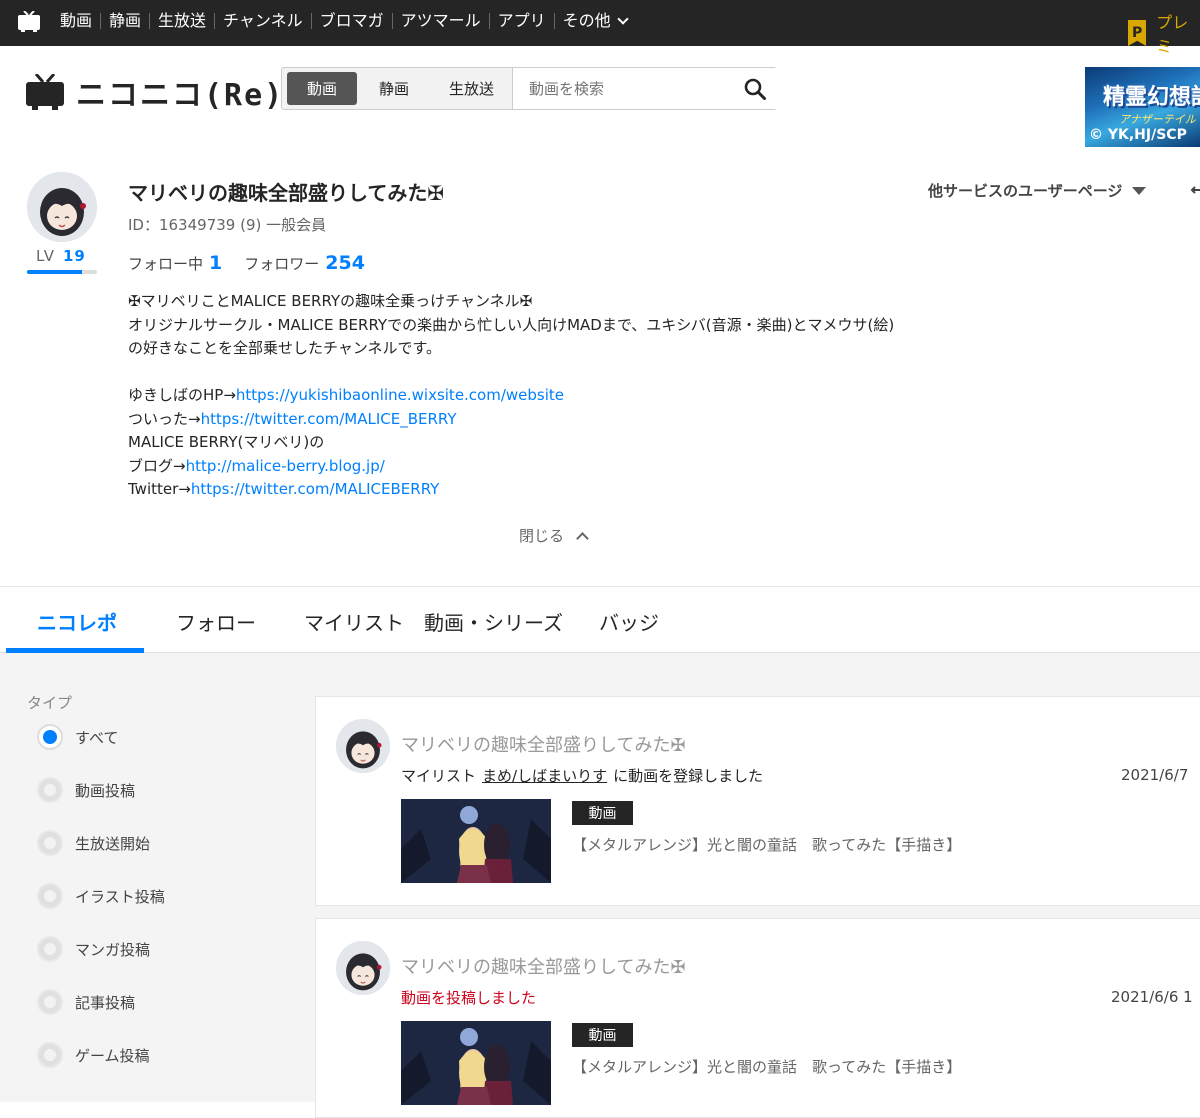 This screenshot has height=1118, width=1200. I want to click on search-tab-seiga: 静画, so click(394, 88).